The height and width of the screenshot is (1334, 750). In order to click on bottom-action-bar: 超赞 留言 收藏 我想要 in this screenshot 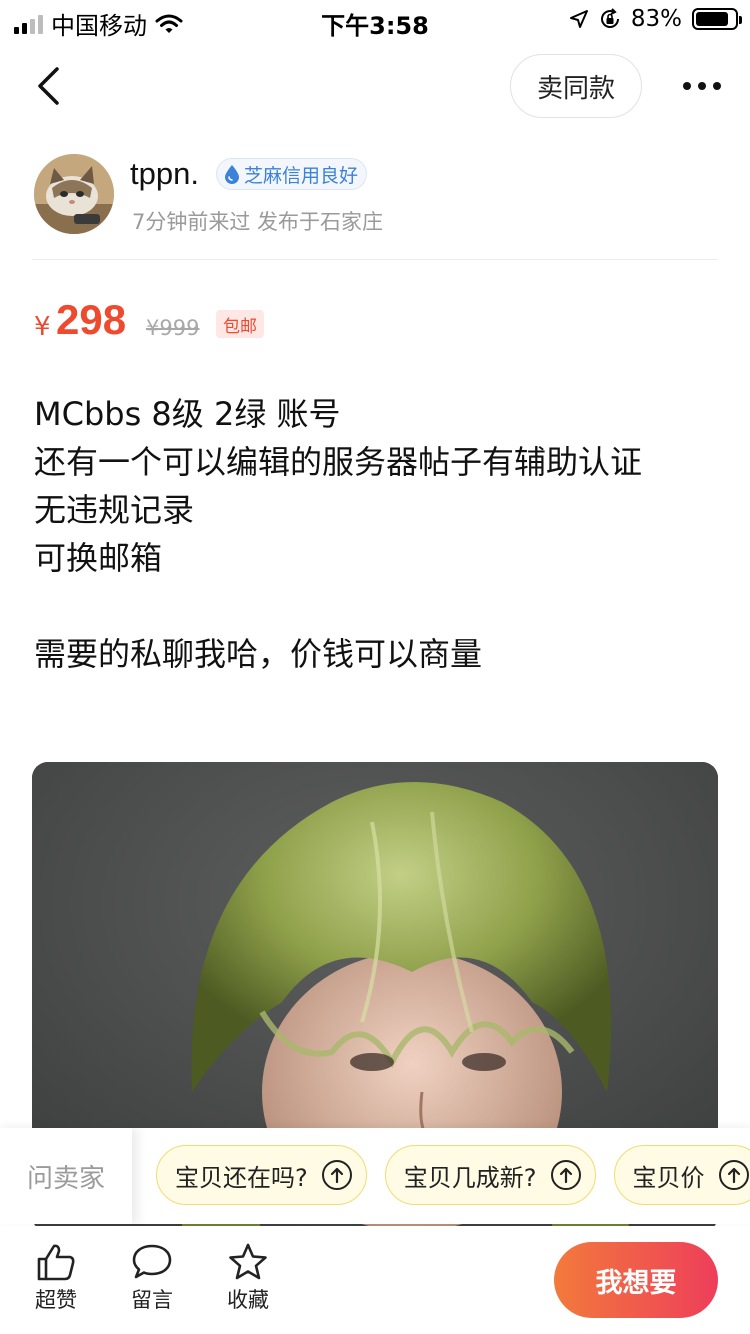, I will do `click(375, 1280)`.